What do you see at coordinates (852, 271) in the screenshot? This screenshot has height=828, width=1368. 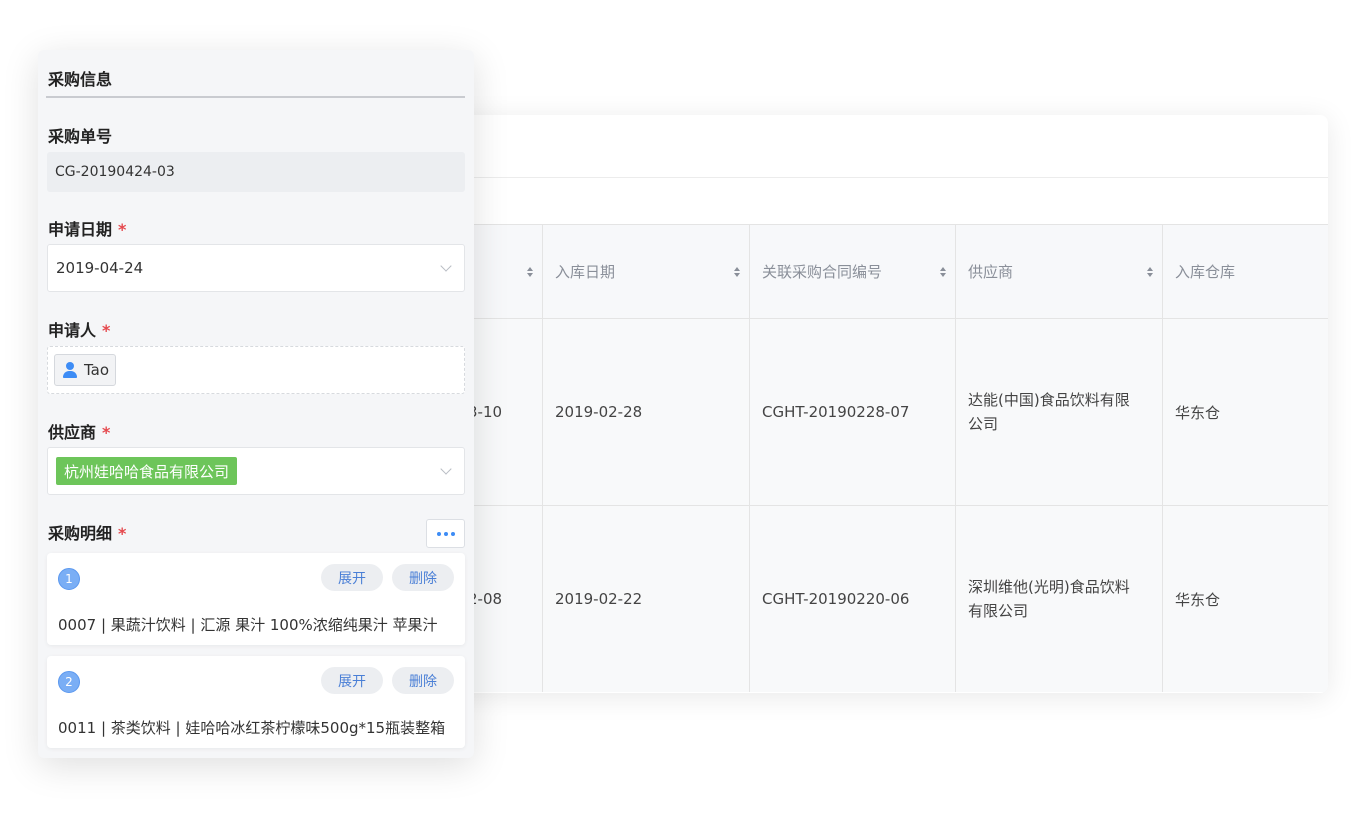 I see `table-header-contract-no: 关联采购合同编号` at bounding box center [852, 271].